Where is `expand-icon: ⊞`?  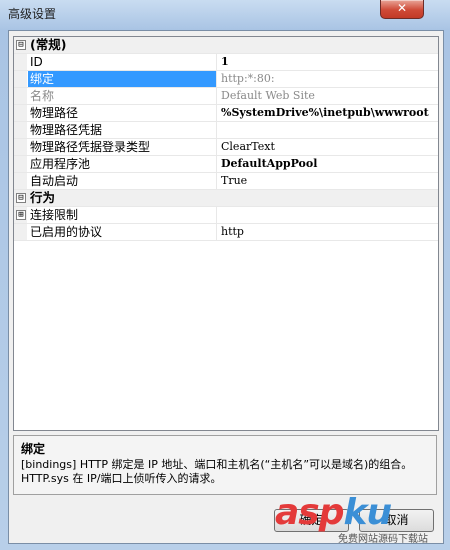
expand-icon: ⊞ is located at coordinates (21, 215).